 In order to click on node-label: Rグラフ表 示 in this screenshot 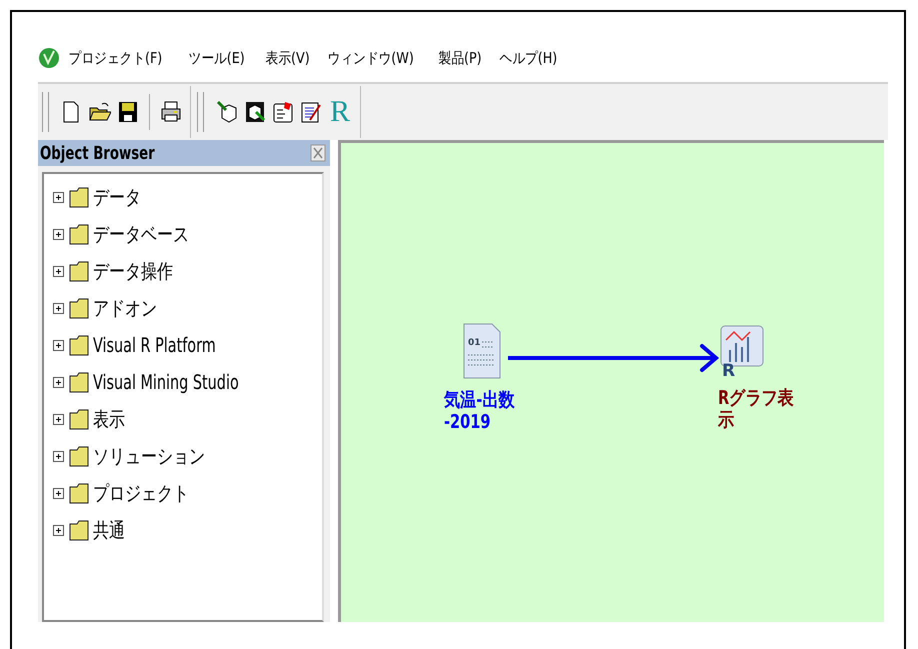, I will do `click(756, 409)`.